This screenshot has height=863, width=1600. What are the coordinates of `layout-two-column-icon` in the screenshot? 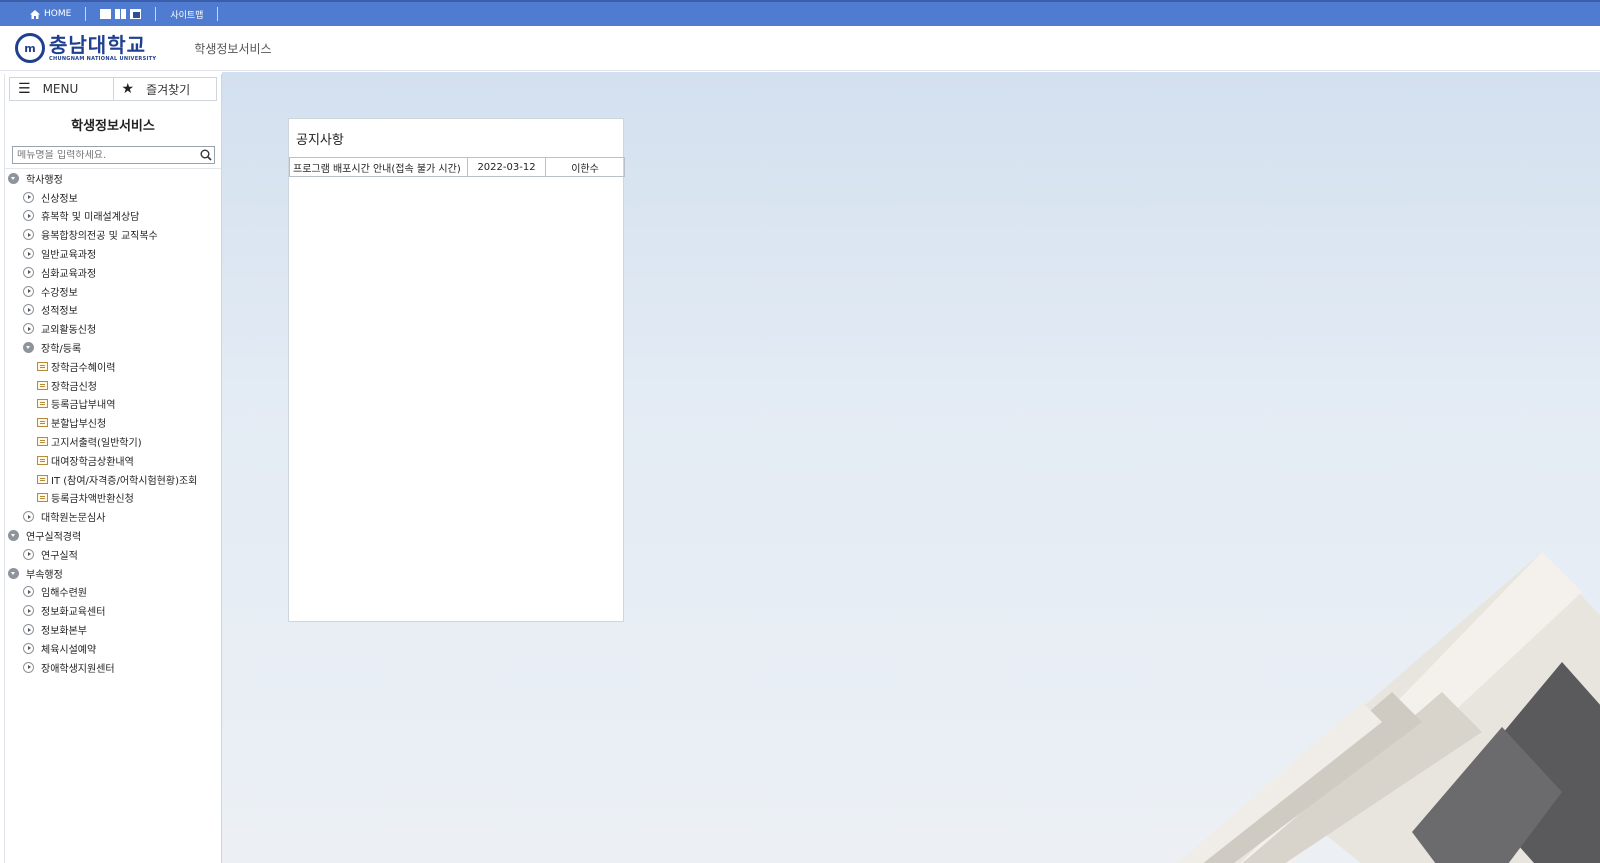 It's located at (121, 14).